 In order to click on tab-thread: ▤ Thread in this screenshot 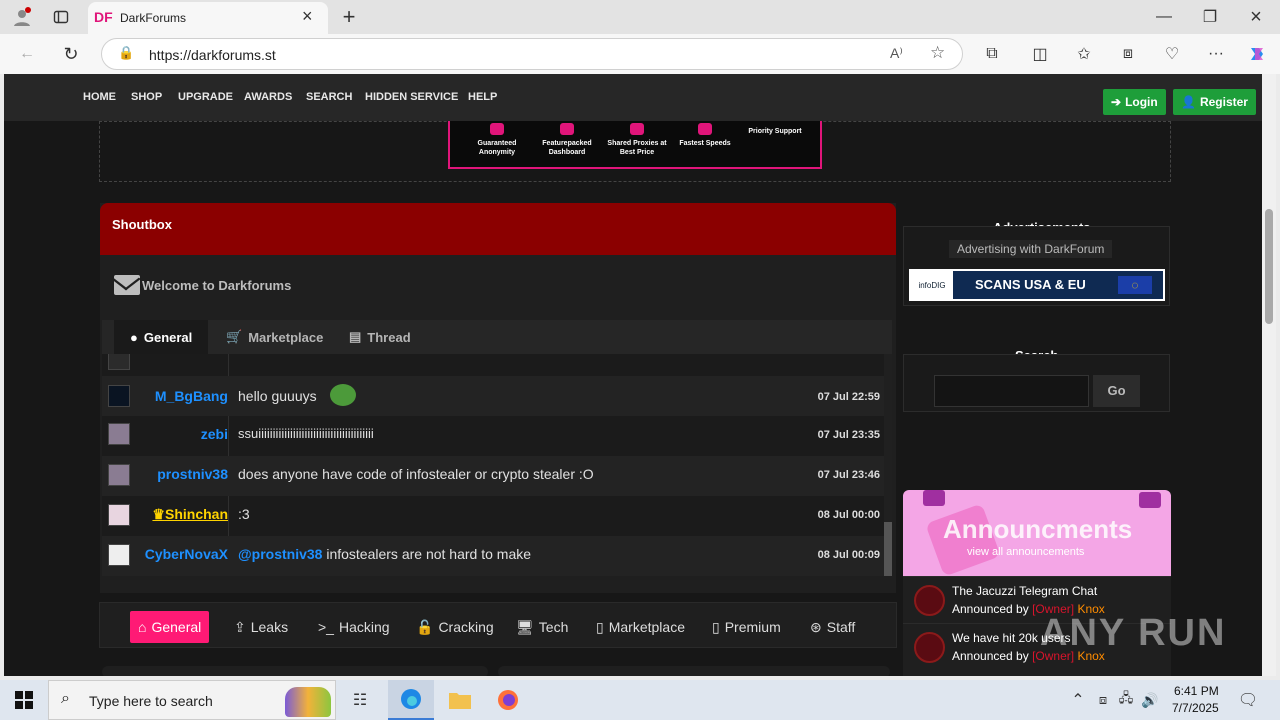, I will do `click(380, 337)`.